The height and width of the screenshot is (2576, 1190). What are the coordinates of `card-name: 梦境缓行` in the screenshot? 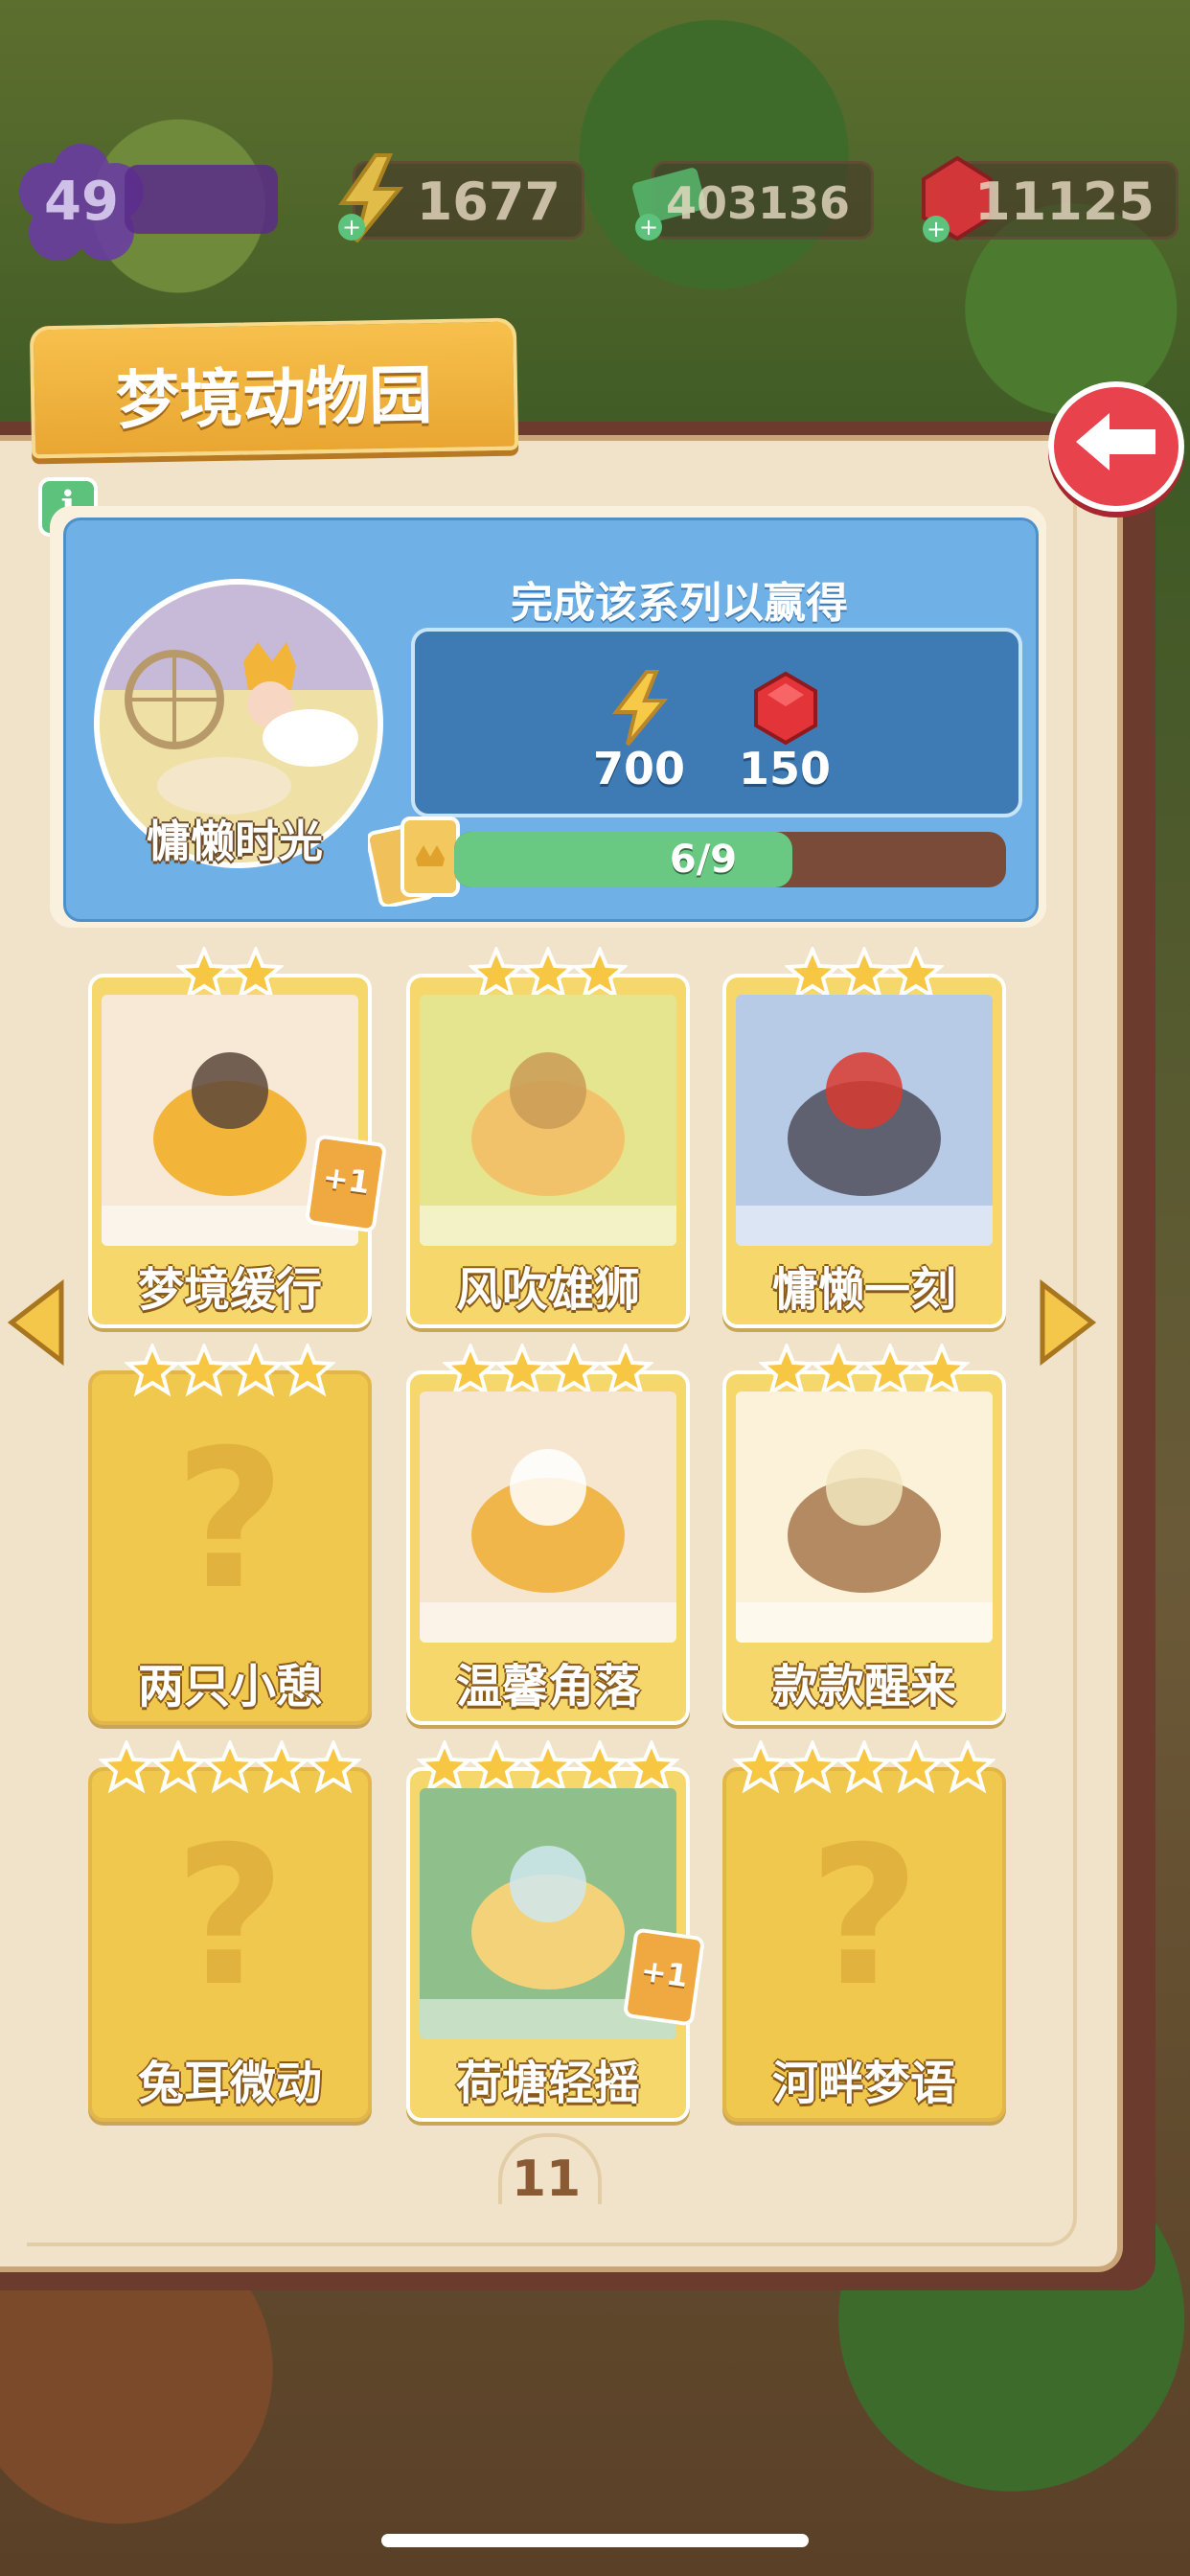 It's located at (230, 1290).